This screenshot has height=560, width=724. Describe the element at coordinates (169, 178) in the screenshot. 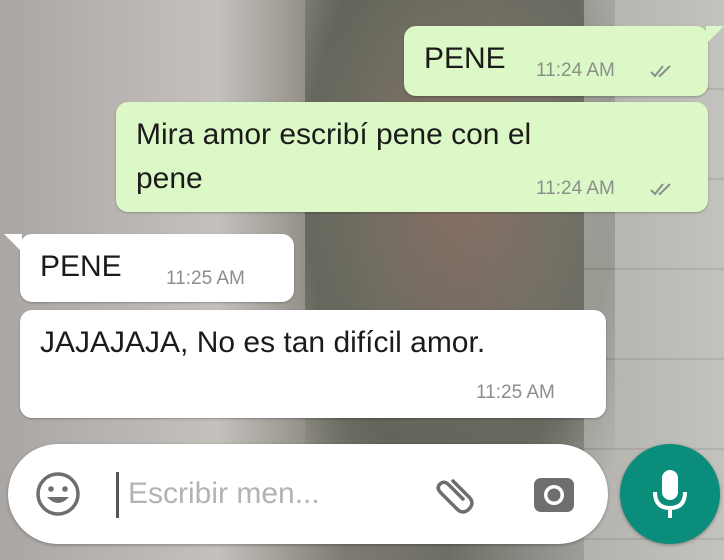

I see `message-text-line: pene` at that location.